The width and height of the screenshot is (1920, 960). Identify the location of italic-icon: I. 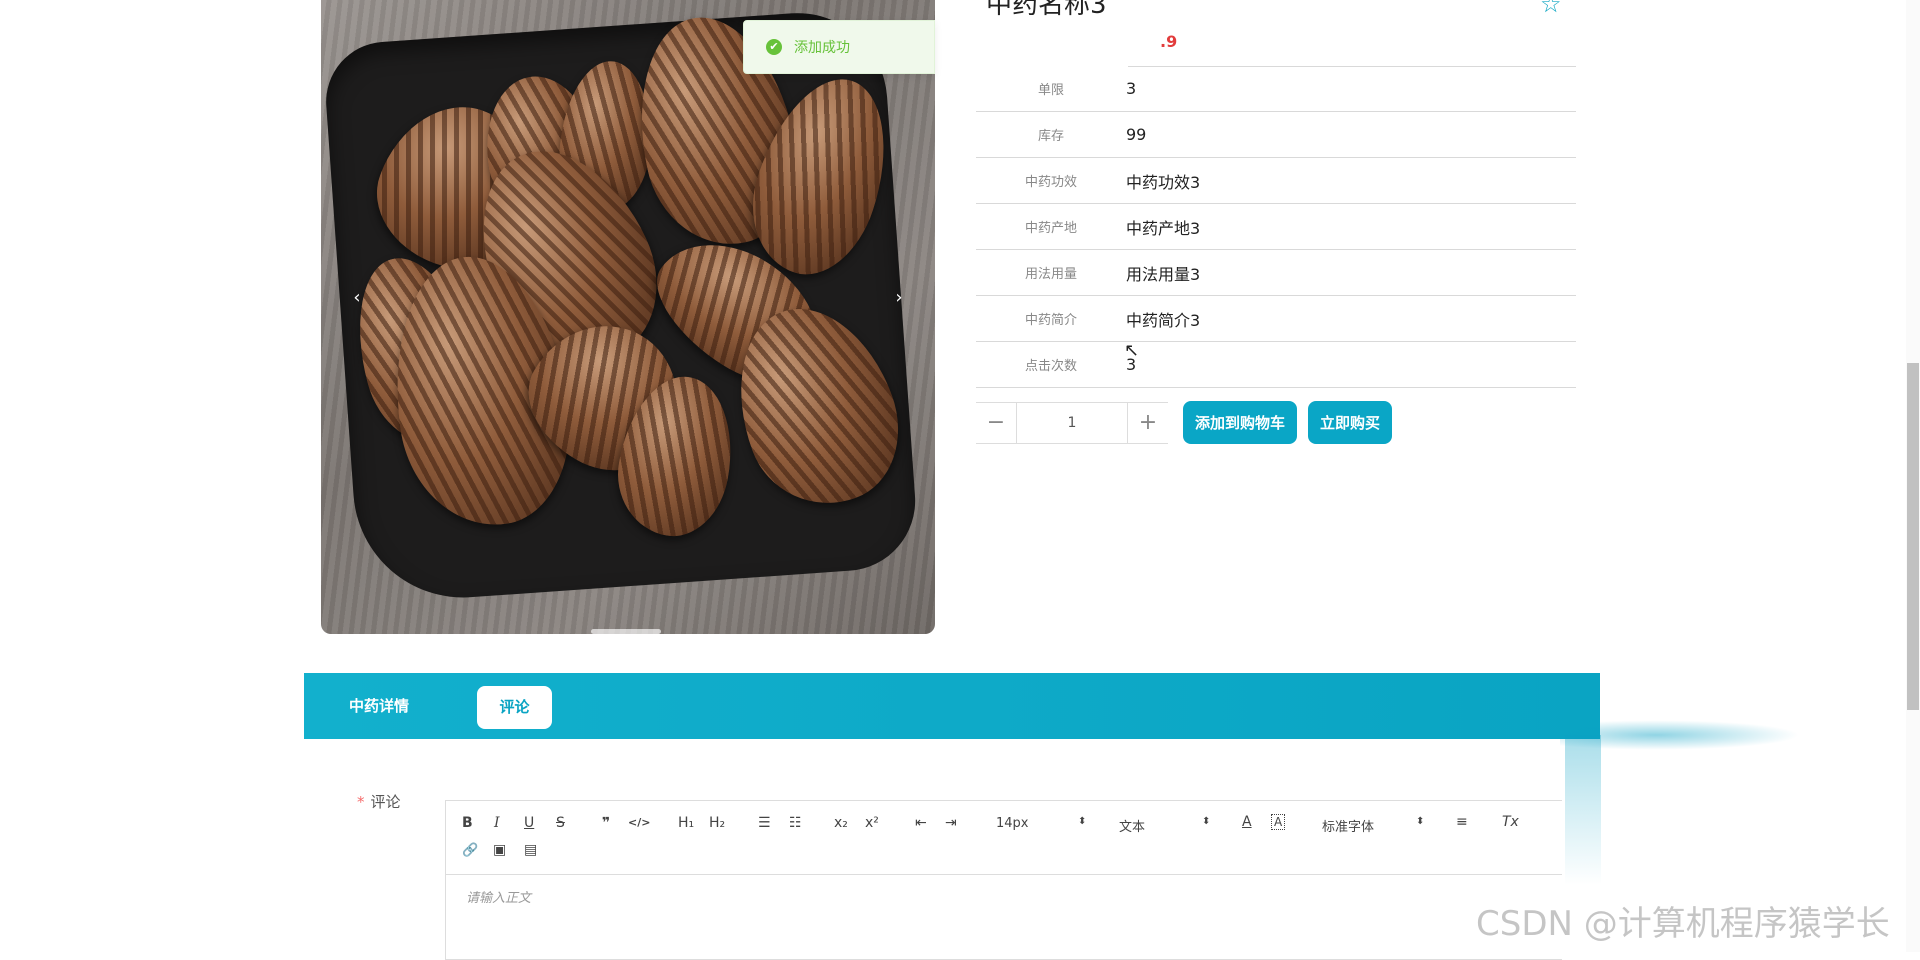
(497, 823).